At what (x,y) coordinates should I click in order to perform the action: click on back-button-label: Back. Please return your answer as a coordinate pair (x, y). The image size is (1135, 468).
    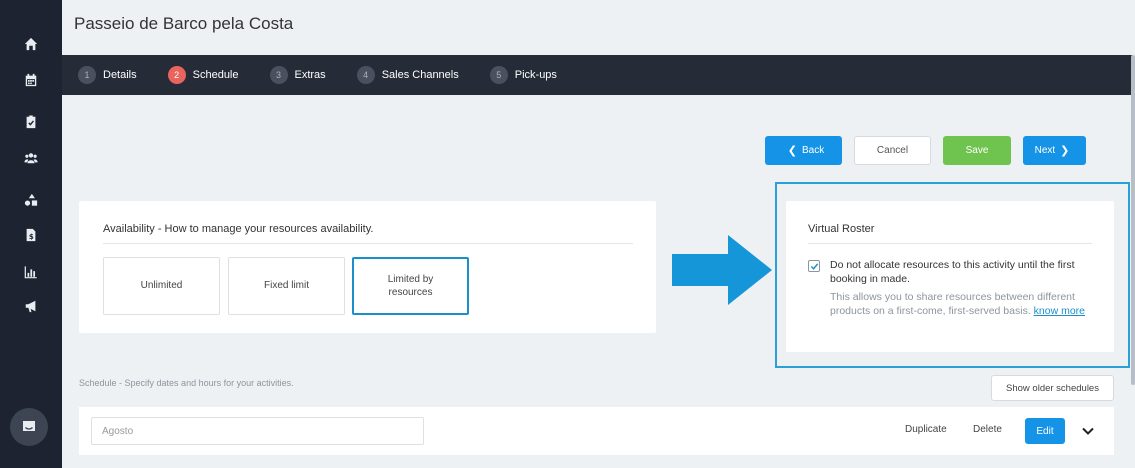
    Looking at the image, I should click on (813, 150).